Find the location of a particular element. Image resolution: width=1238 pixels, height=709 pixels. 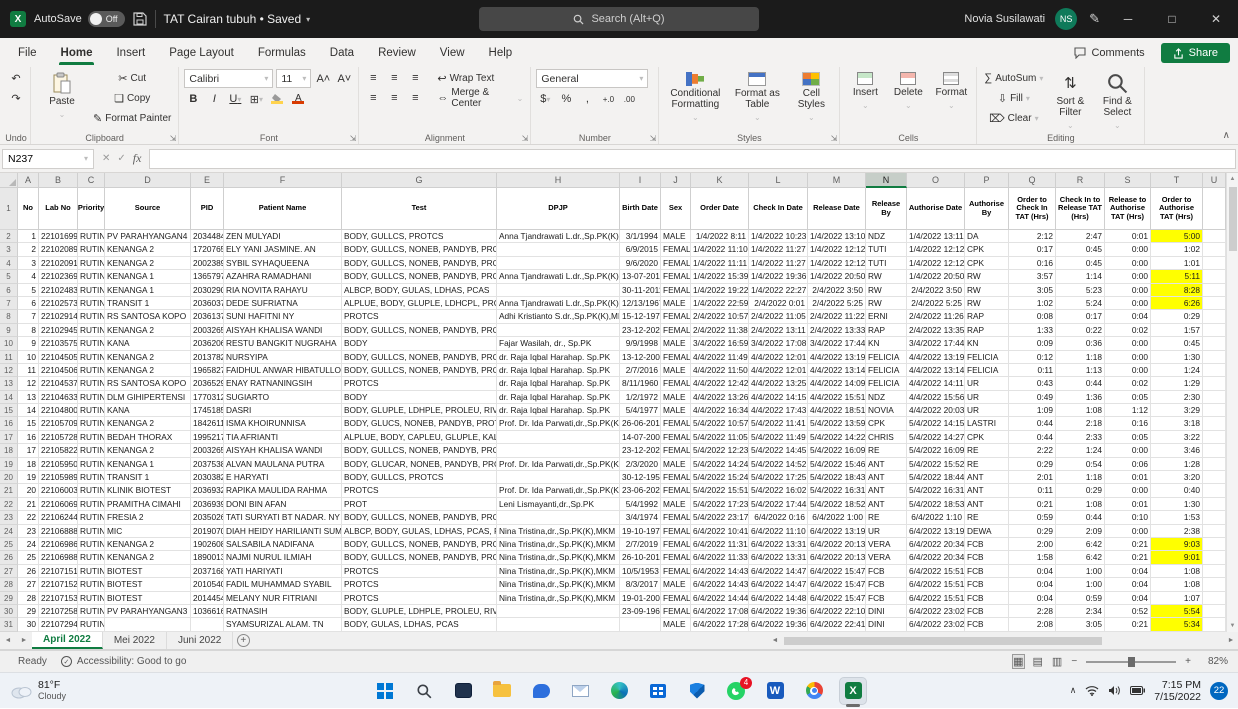

hscroll-right-icon: ► is located at coordinates (1231, 640).